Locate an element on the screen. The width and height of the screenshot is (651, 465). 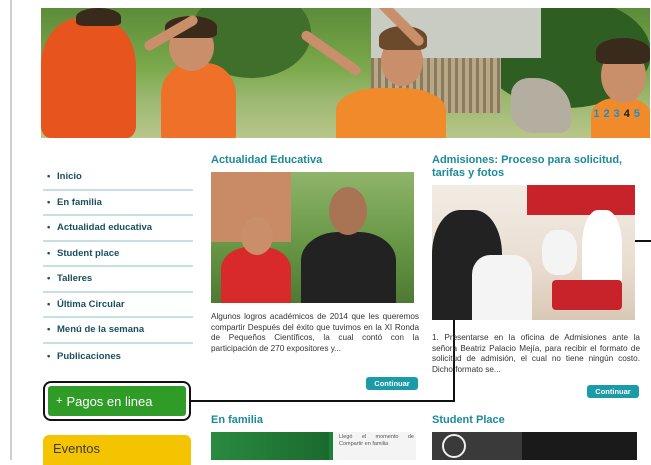
article-thumb-caption: Llegó el momento de Compartir en familia is located at coordinates (376, 440).